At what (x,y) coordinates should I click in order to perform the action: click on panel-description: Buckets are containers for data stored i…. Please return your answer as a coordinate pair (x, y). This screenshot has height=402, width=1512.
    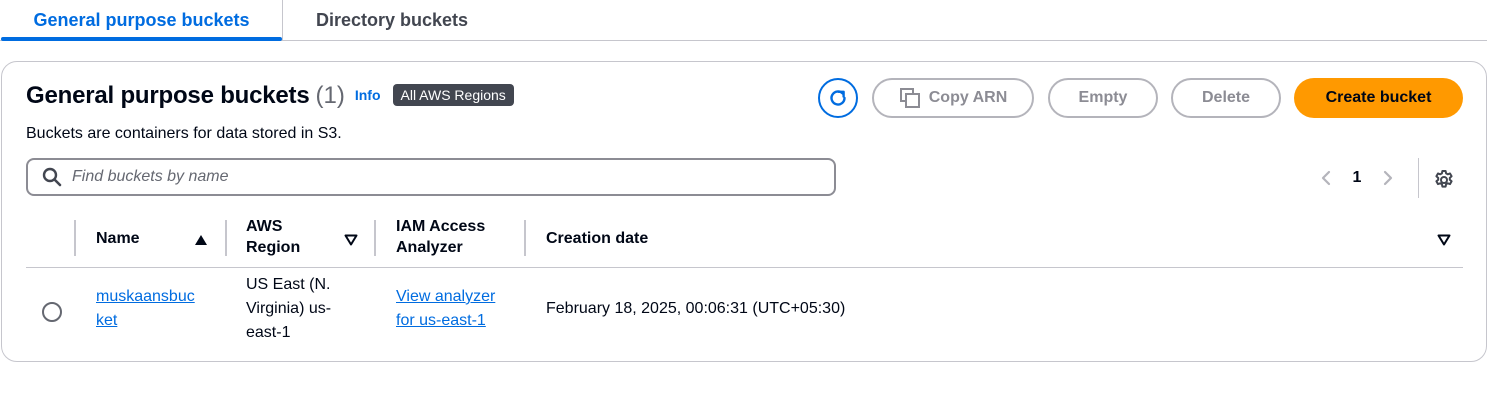
    Looking at the image, I should click on (184, 133).